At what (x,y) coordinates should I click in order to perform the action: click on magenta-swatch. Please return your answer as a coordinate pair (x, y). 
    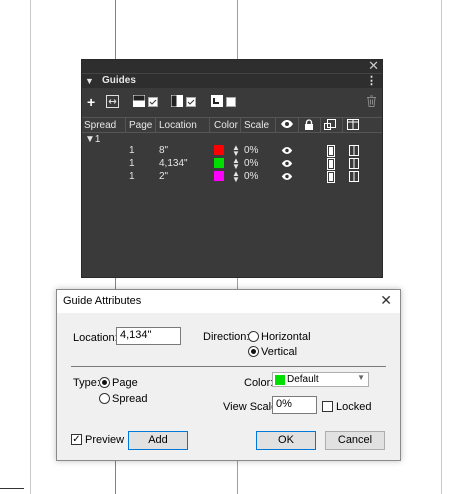
    Looking at the image, I should click on (219, 176).